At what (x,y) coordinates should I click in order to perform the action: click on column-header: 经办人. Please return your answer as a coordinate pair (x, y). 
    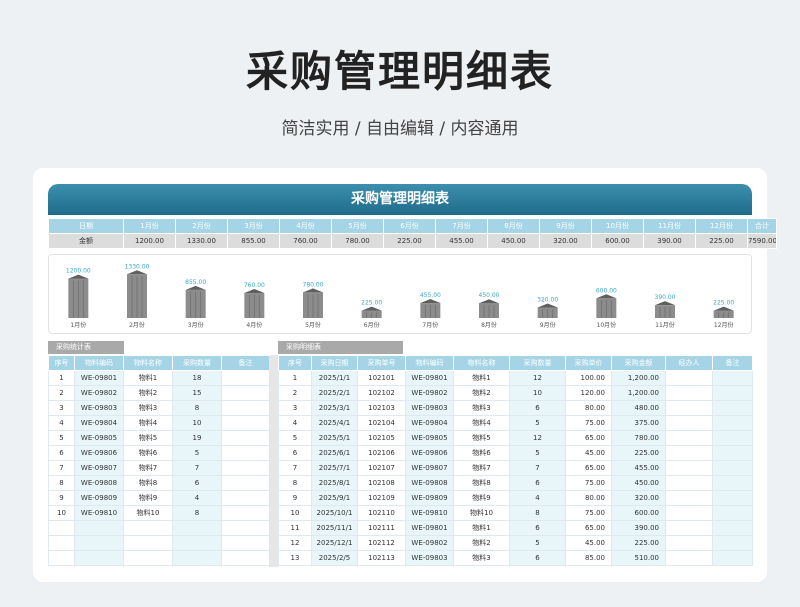
    Looking at the image, I should click on (689, 363).